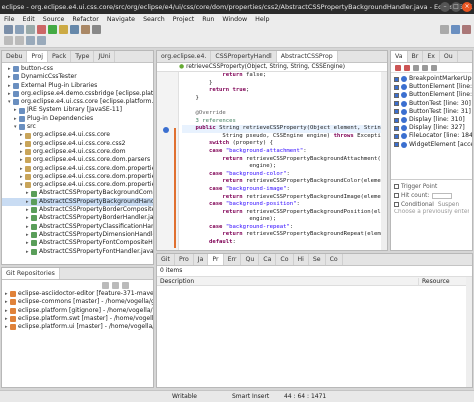  Describe the element at coordinates (121, 19) in the screenshot. I see `menu-navigate: Navigate` at that location.